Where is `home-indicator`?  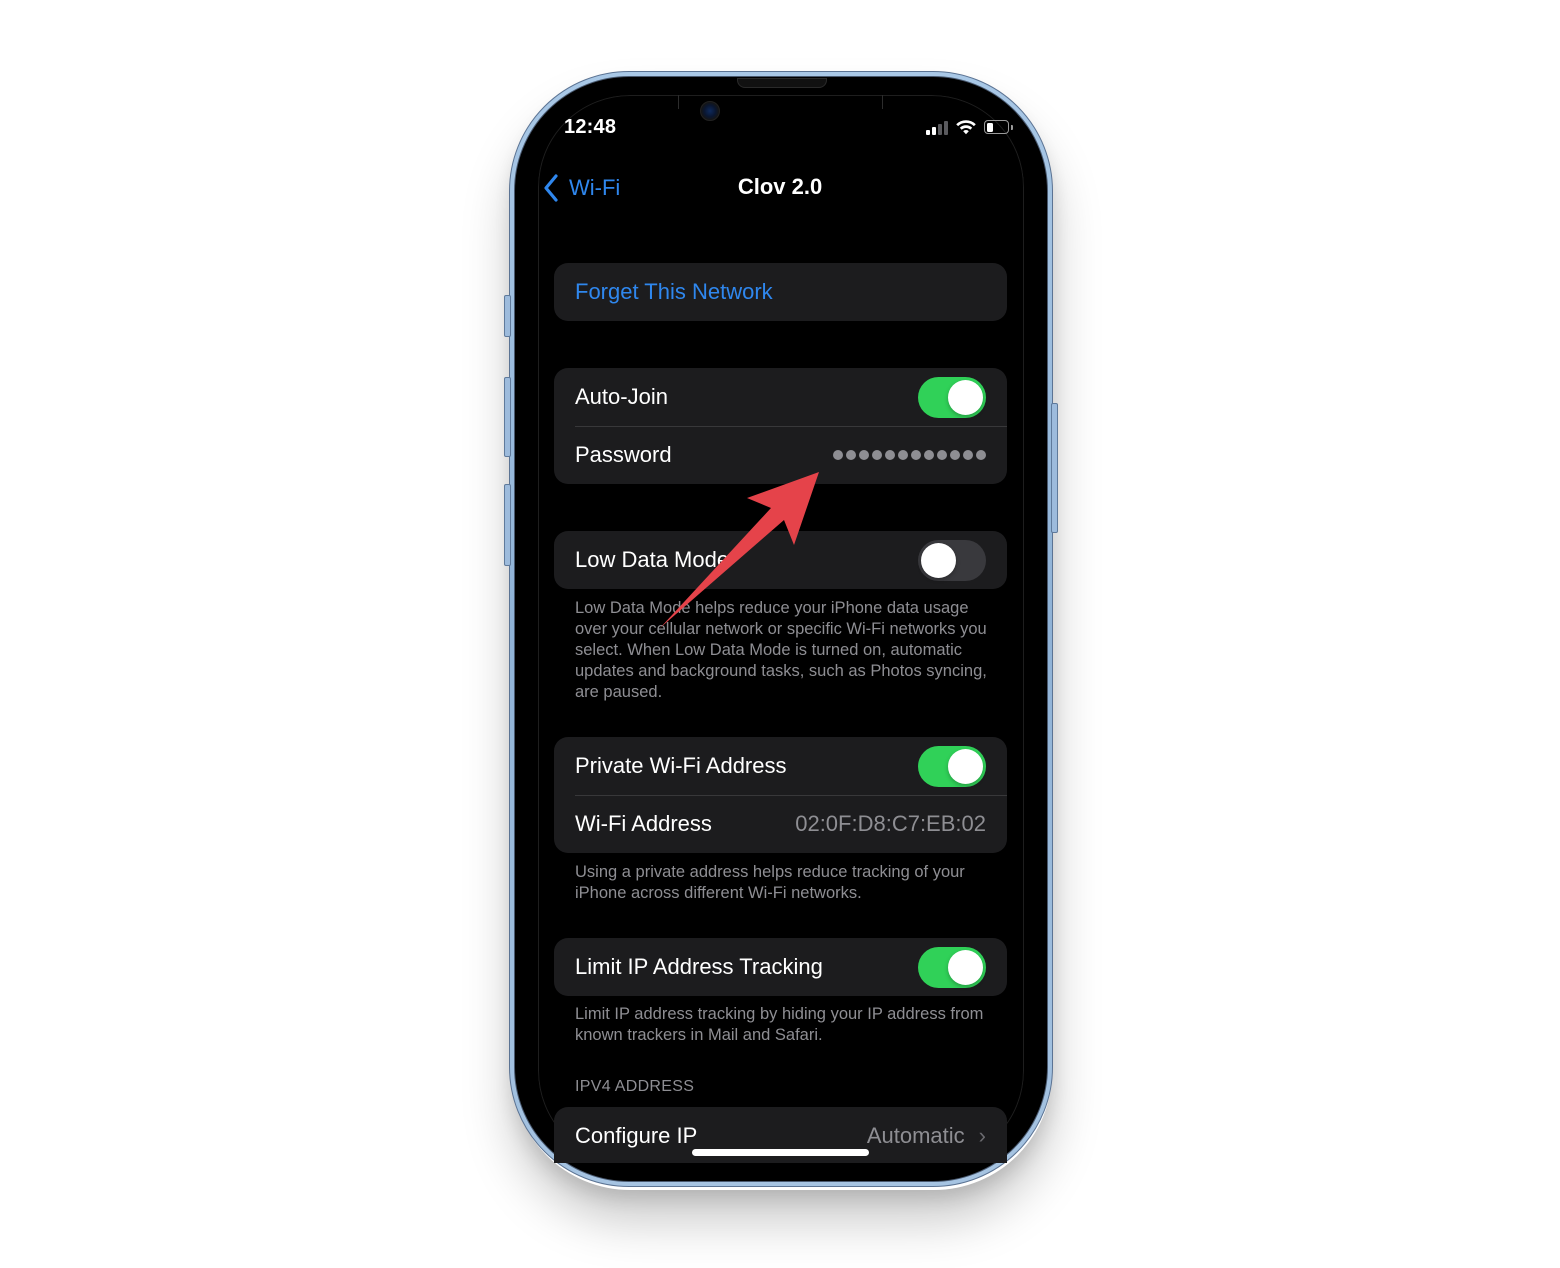
home-indicator is located at coordinates (780, 1152).